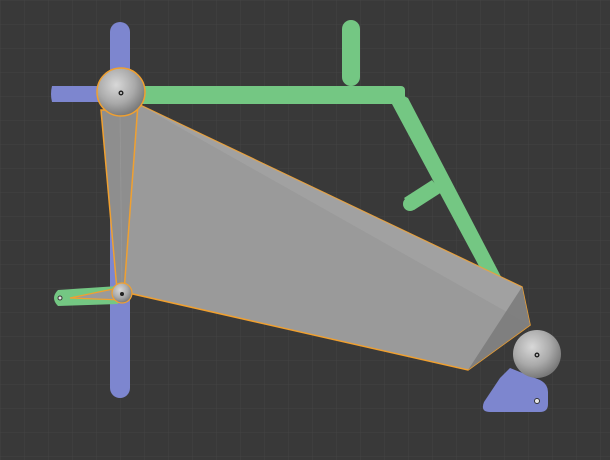 The image size is (610, 460). What do you see at coordinates (537, 401) in the screenshot?
I see `widget-blue-bottom-right-dot` at bounding box center [537, 401].